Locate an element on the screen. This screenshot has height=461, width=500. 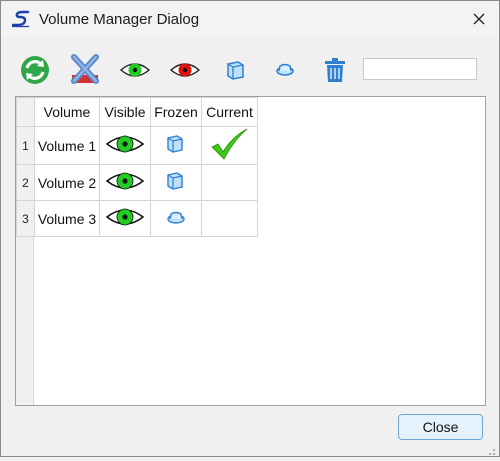
volume-name-cell: Volume 2 is located at coordinates (67, 182).